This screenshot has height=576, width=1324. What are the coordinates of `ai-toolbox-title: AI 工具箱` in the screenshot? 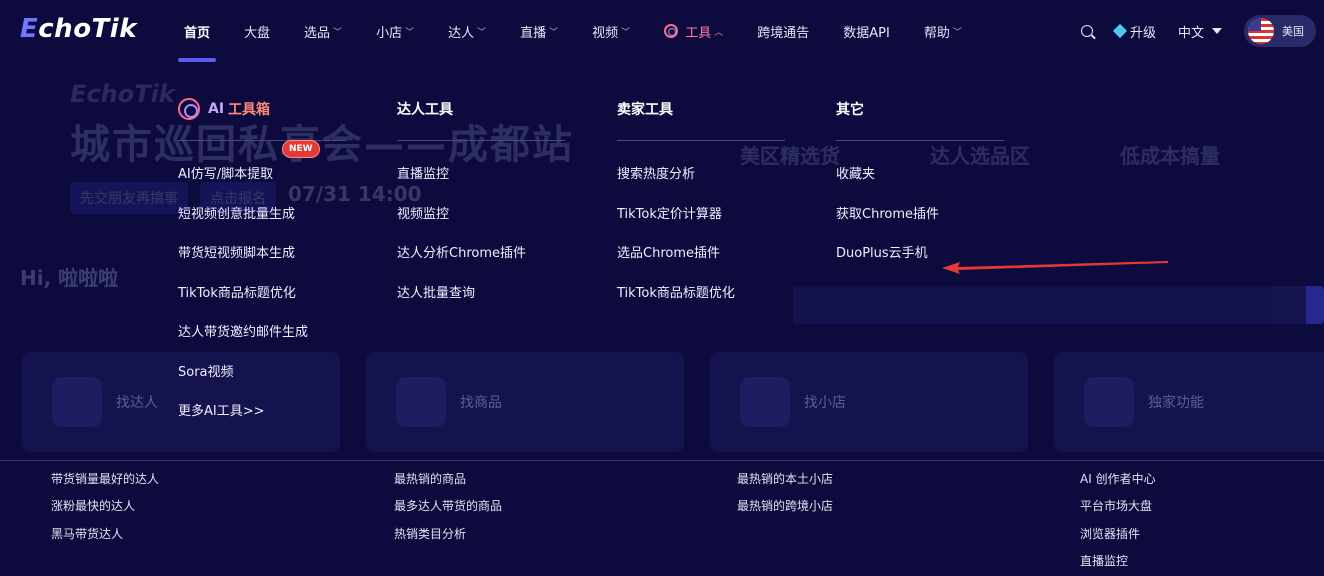 It's located at (262, 109).